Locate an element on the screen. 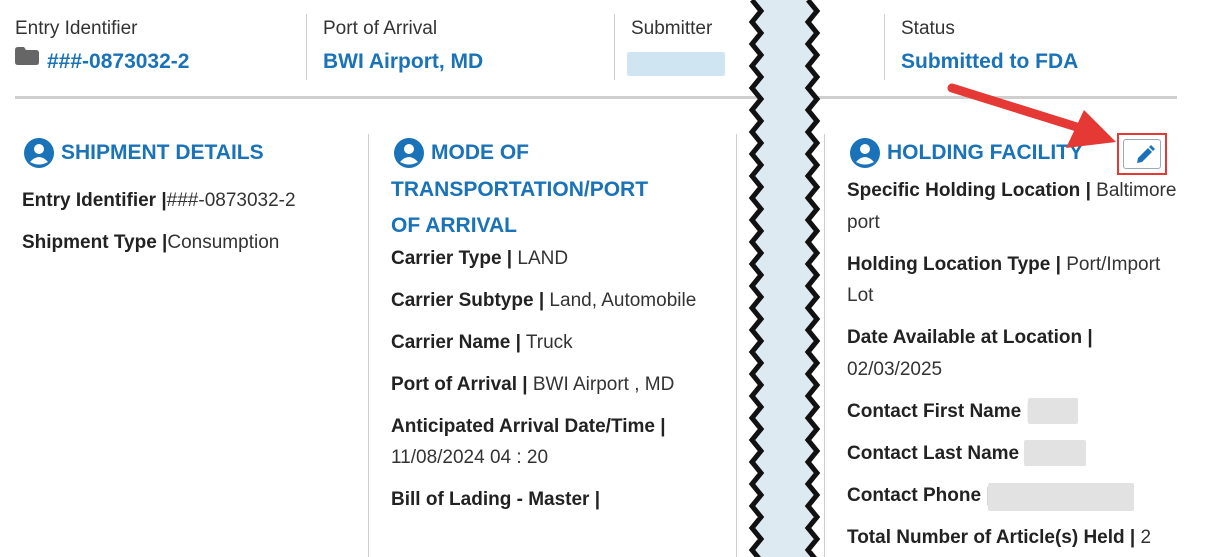 Image resolution: width=1210 pixels, height=557 pixels. field-label: Contact Last Name | is located at coordinates (938, 453).